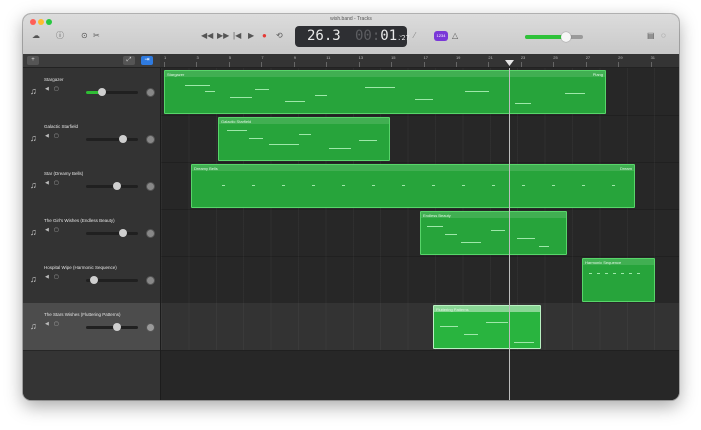 Image resolution: width=701 pixels, height=430 pixels. I want to click on track-name: Galactic Starfield, so click(61, 126).